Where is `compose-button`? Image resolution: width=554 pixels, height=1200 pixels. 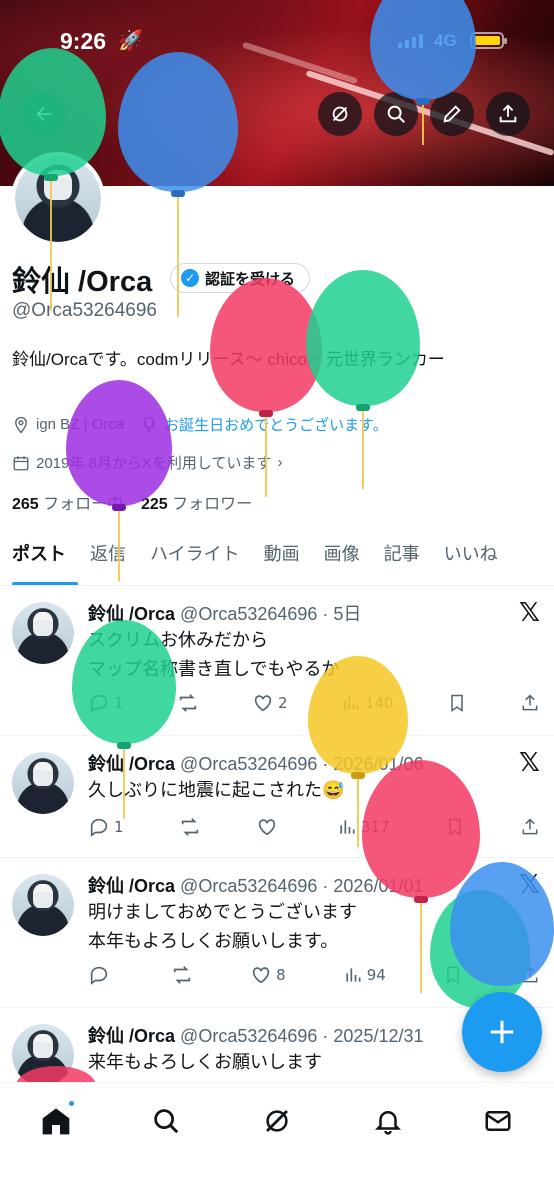
compose-button is located at coordinates (502, 1032).